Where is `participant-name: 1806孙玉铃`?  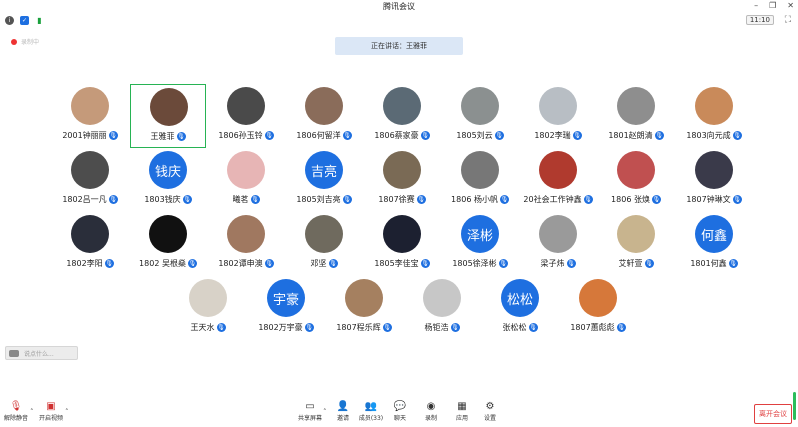 participant-name: 1806孙玉铃 is located at coordinates (240, 135).